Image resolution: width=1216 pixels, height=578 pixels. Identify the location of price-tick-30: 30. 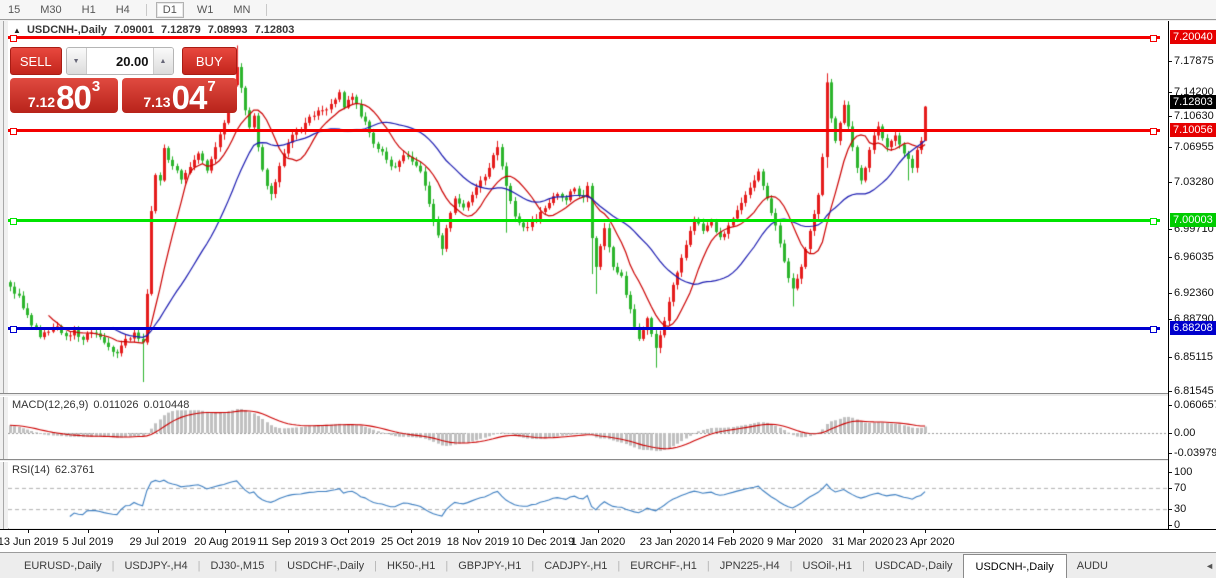
(1180, 509).